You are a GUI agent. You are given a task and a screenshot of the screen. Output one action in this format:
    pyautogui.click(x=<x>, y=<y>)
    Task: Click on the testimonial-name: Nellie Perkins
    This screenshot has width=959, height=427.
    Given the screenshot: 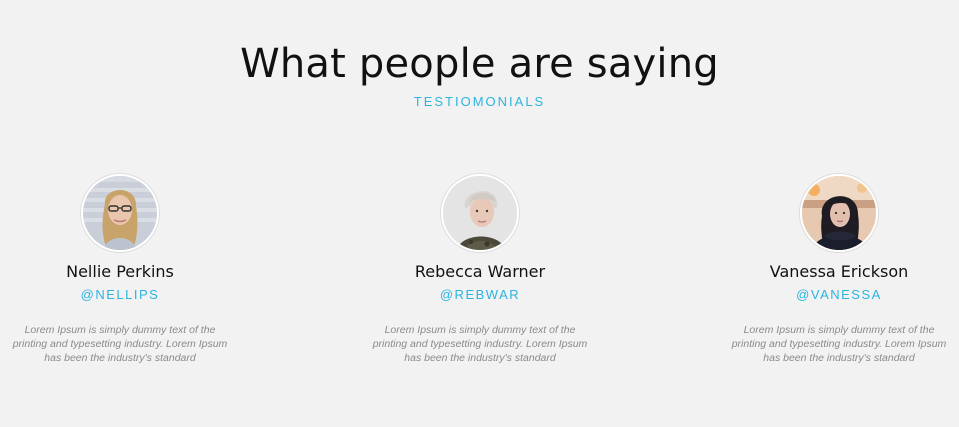 What is the action you would take?
    pyautogui.click(x=120, y=271)
    